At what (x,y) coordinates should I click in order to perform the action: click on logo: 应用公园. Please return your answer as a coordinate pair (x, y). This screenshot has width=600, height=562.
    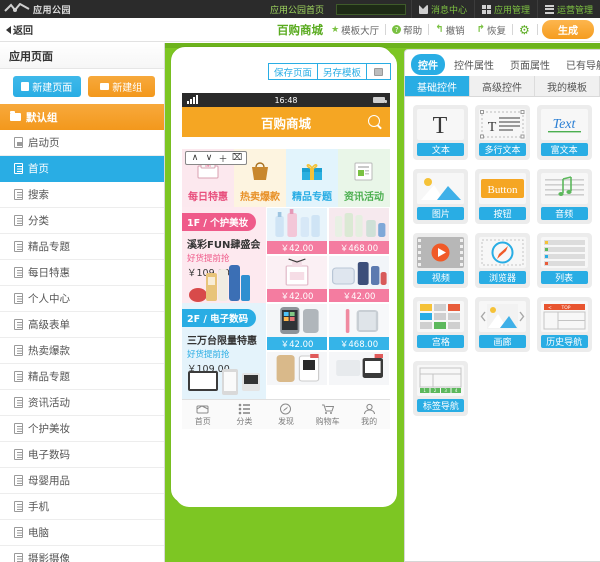
    Looking at the image, I should click on (36, 9).